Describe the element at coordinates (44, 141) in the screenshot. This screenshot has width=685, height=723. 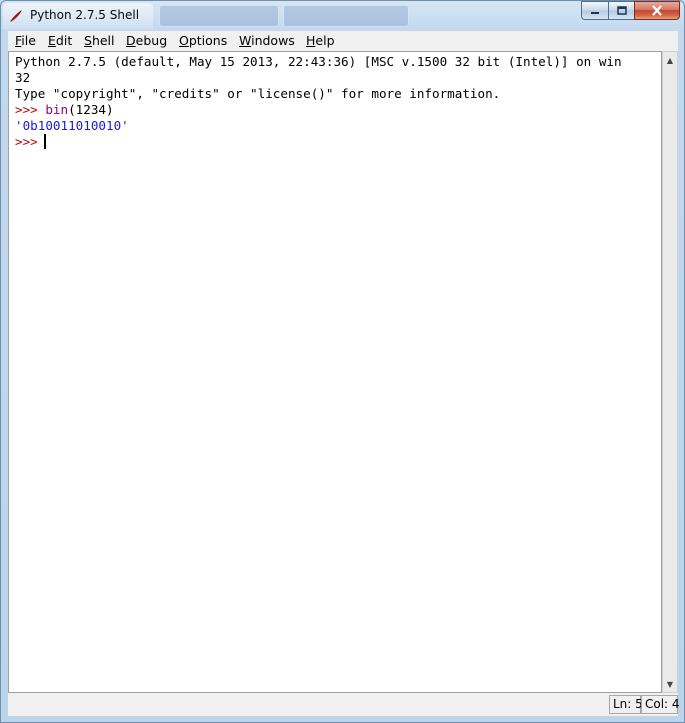
I see `text-cursor` at that location.